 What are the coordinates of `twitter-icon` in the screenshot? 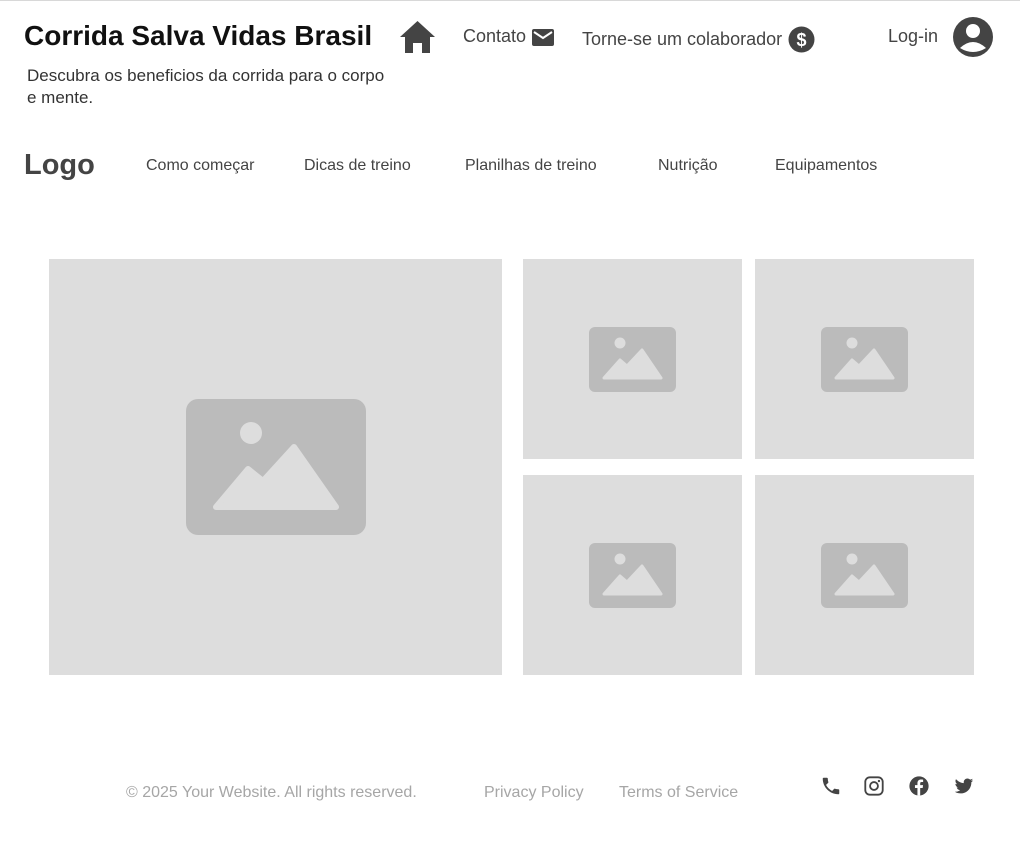 It's located at (964, 786).